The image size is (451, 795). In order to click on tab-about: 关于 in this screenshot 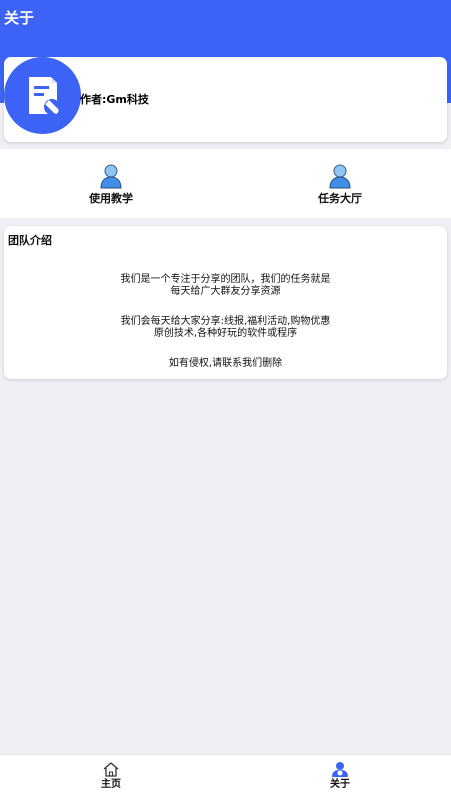, I will do `click(340, 776)`.